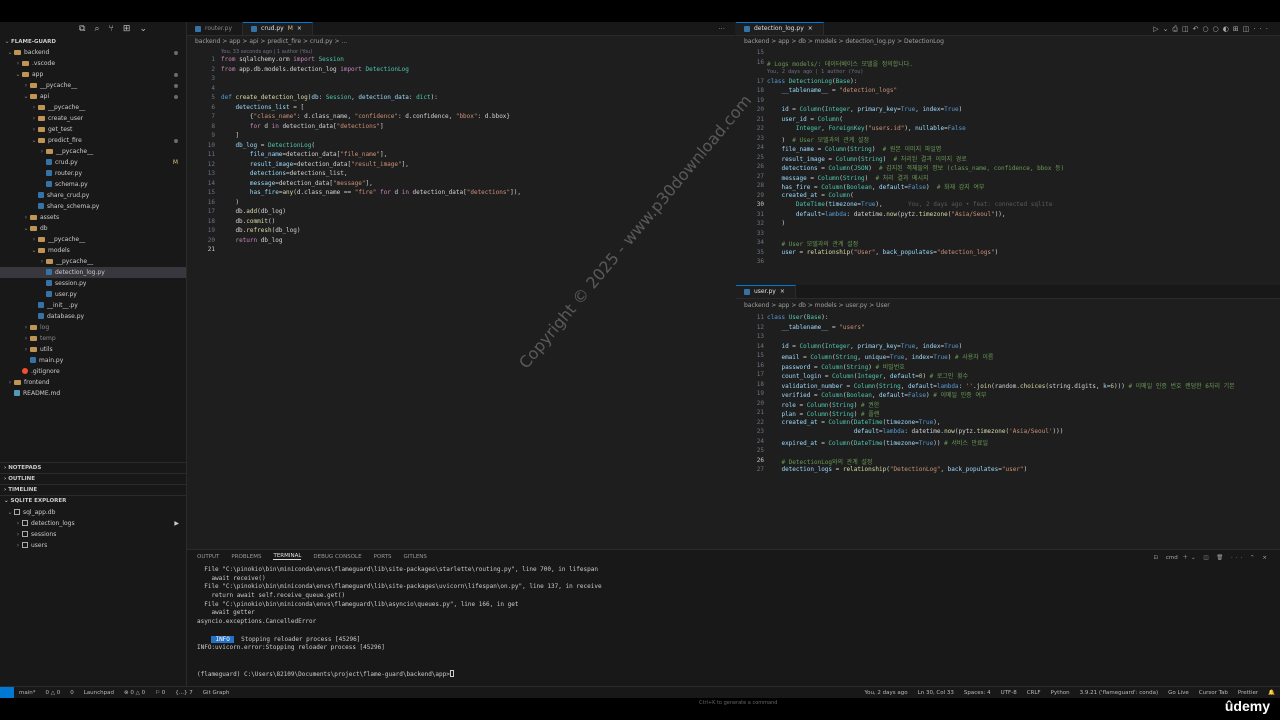 The height and width of the screenshot is (720, 1280). Describe the element at coordinates (93, 500) in the screenshot. I see `section-sqlite-explorer: ⌄ SQLITE EXPLORER` at that location.